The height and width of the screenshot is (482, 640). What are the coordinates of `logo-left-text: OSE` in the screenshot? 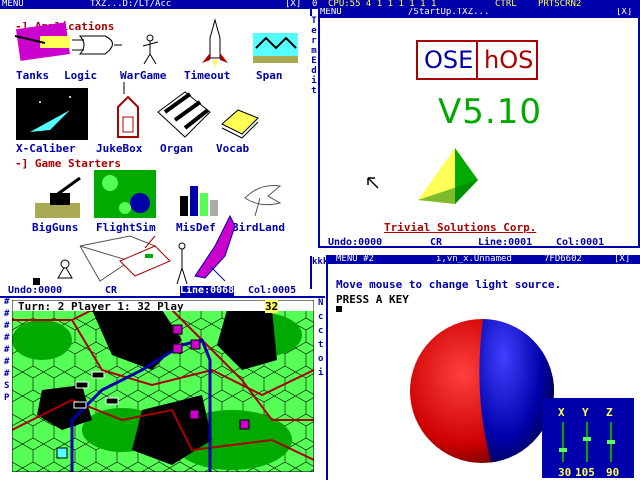 It's located at (449, 60).